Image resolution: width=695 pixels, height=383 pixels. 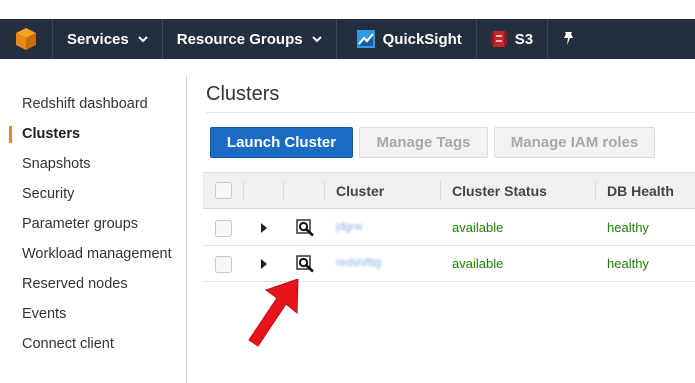 I want to click on table-row: redshifttg available healthy, so click(x=449, y=264).